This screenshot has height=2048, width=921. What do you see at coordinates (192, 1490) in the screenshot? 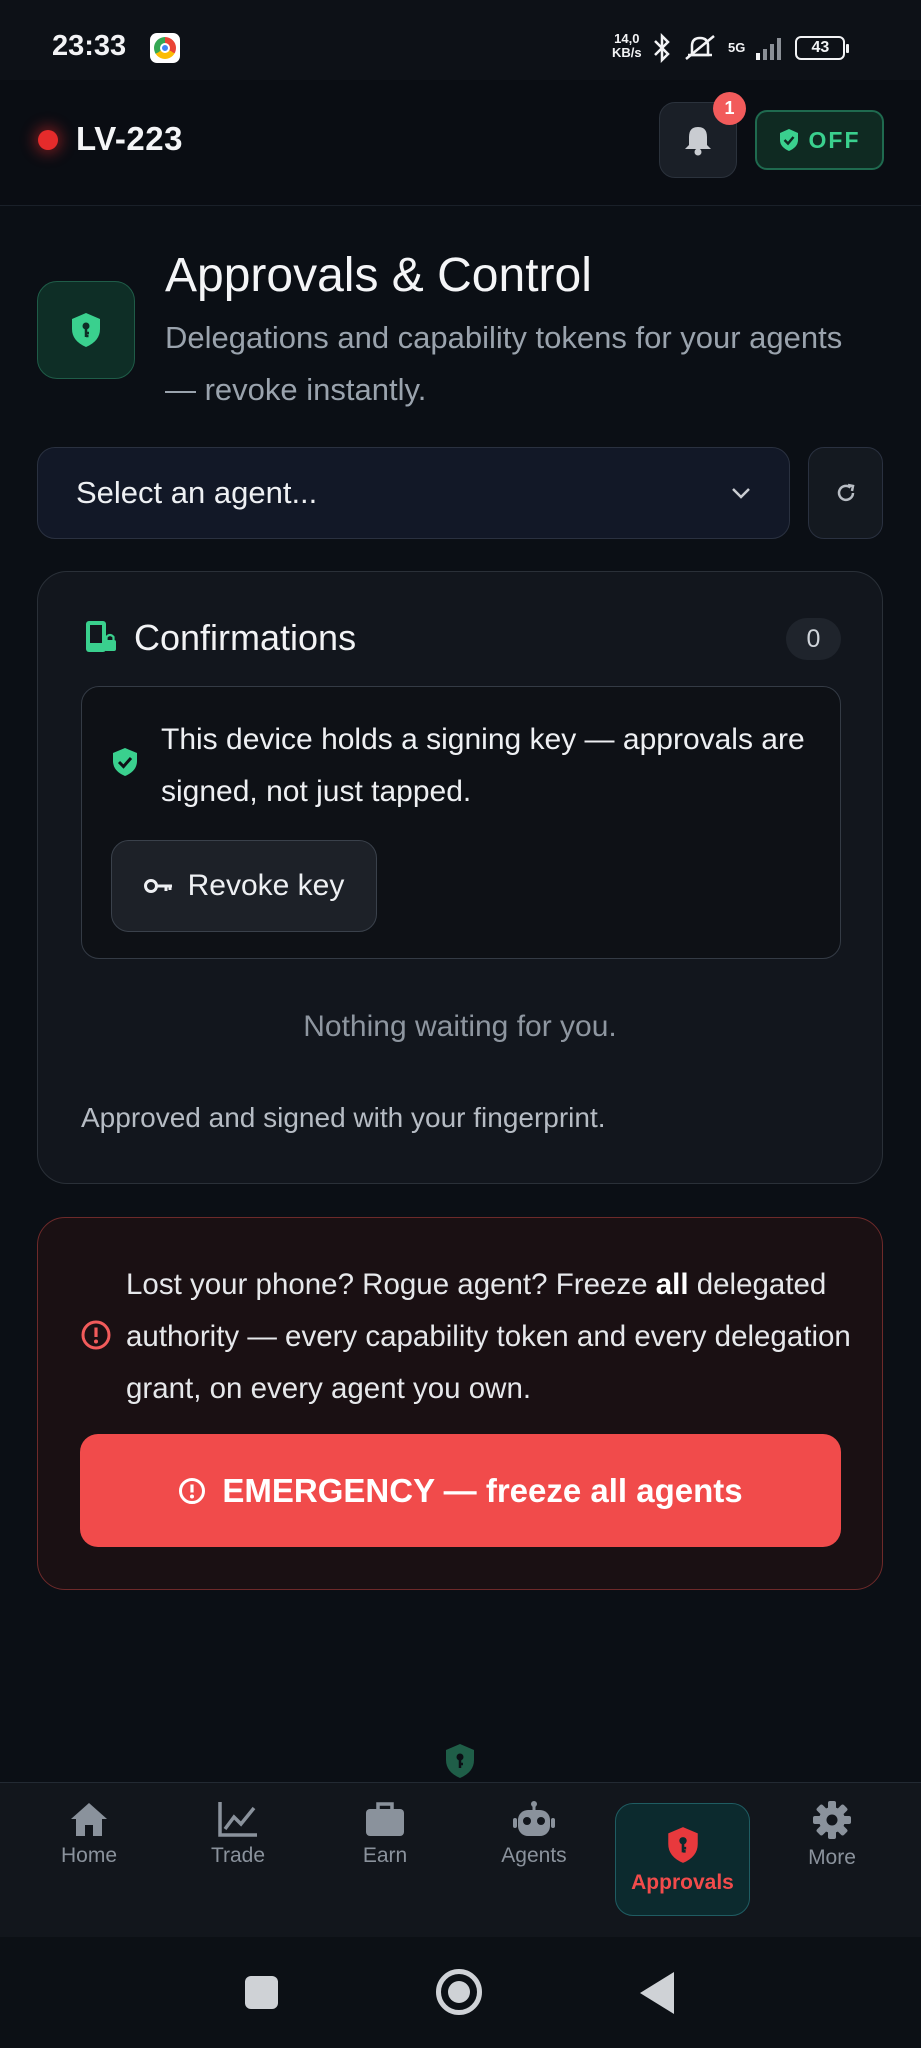
I see `alert-circle-icon` at bounding box center [192, 1490].